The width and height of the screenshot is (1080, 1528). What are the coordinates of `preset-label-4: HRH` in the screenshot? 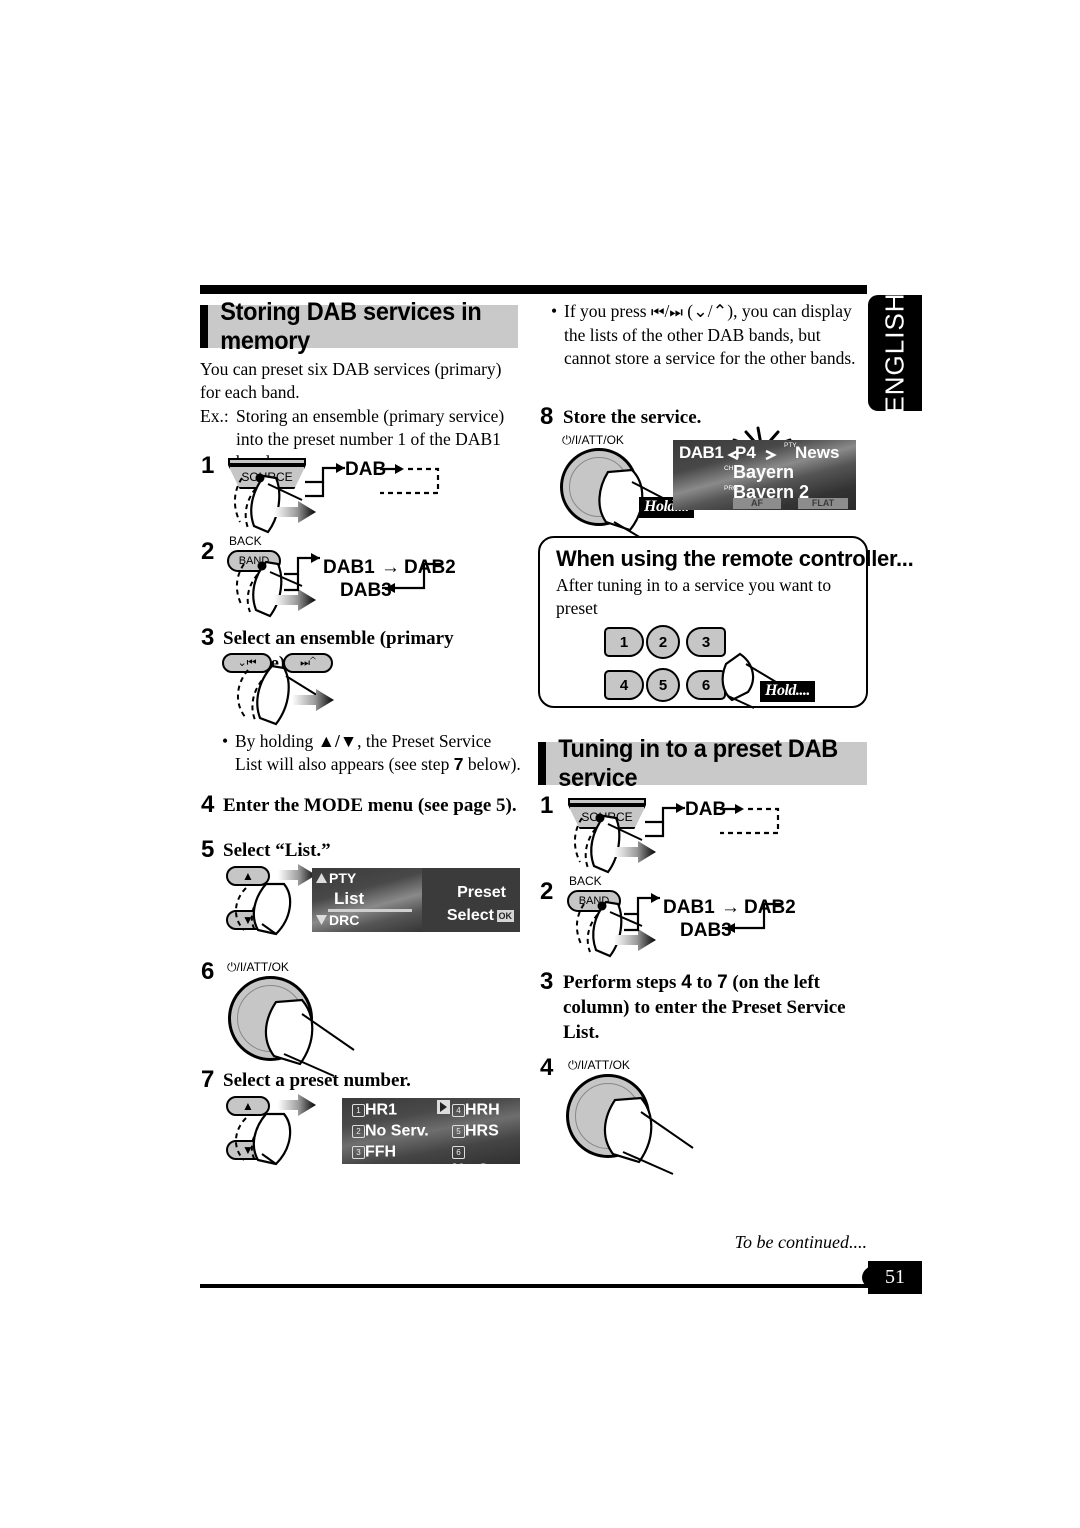 It's located at (482, 1110).